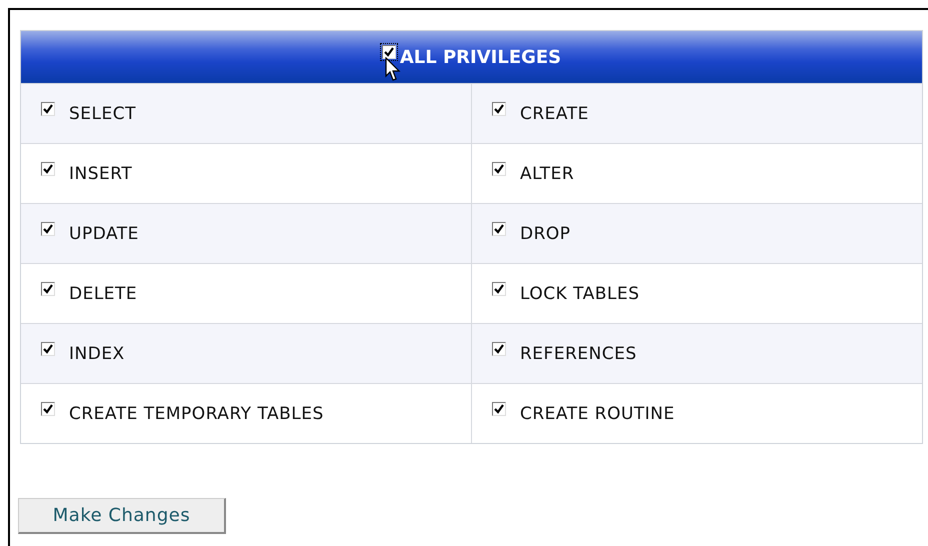 Image resolution: width=928 pixels, height=546 pixels. What do you see at coordinates (100, 174) in the screenshot?
I see `privilege-label: INSERT` at bounding box center [100, 174].